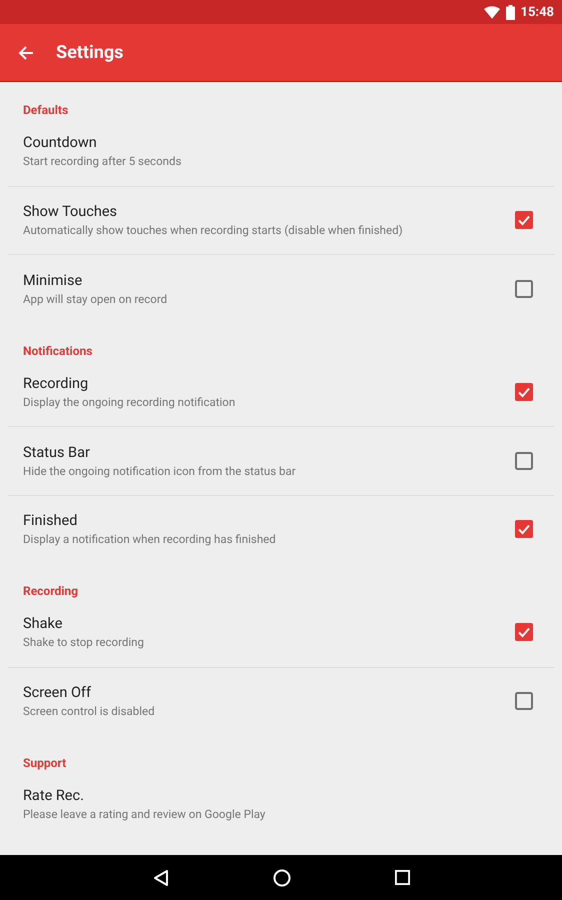 Image resolution: width=562 pixels, height=900 pixels. I want to click on setting-summary: Start recording after 5 seconds, so click(102, 161).